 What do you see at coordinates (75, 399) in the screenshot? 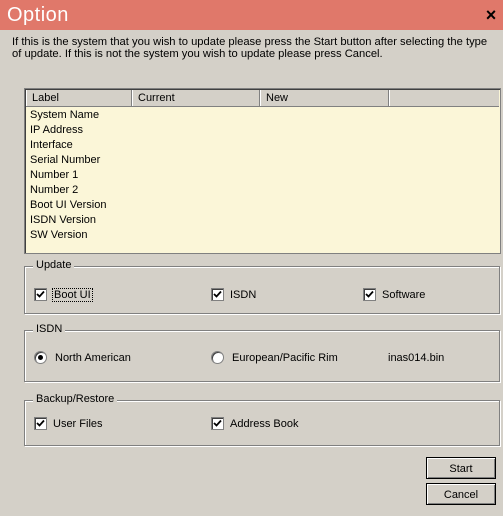
I see `backup-restore-legend: Backup/Restore` at bounding box center [75, 399].